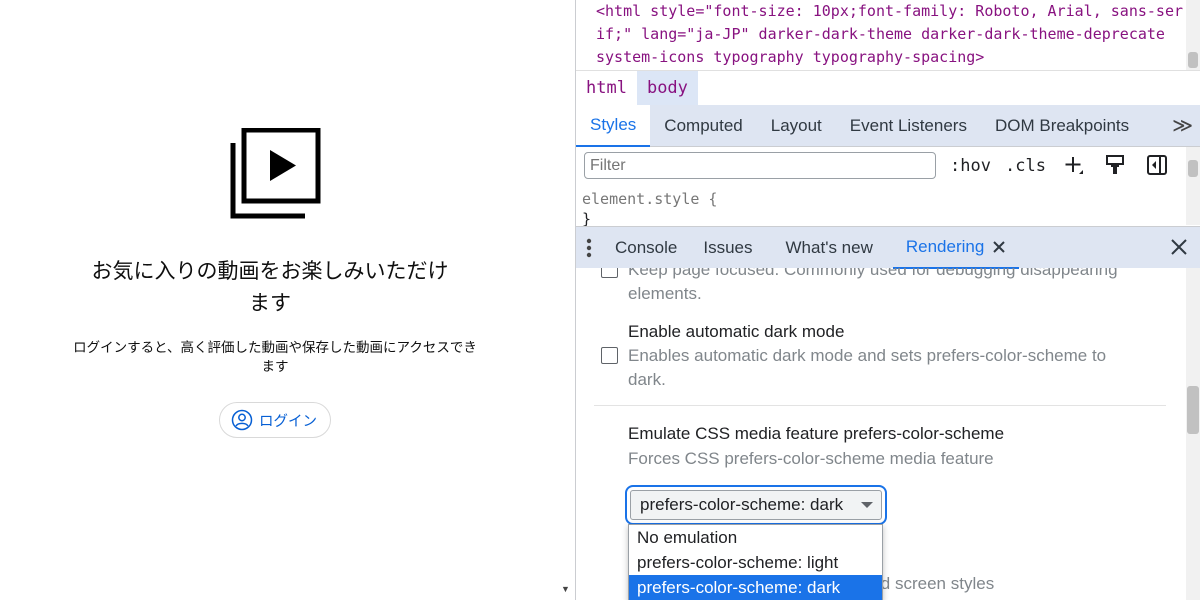 This screenshot has width=1200, height=600. I want to click on styles-scrollbar, so click(1193, 186).